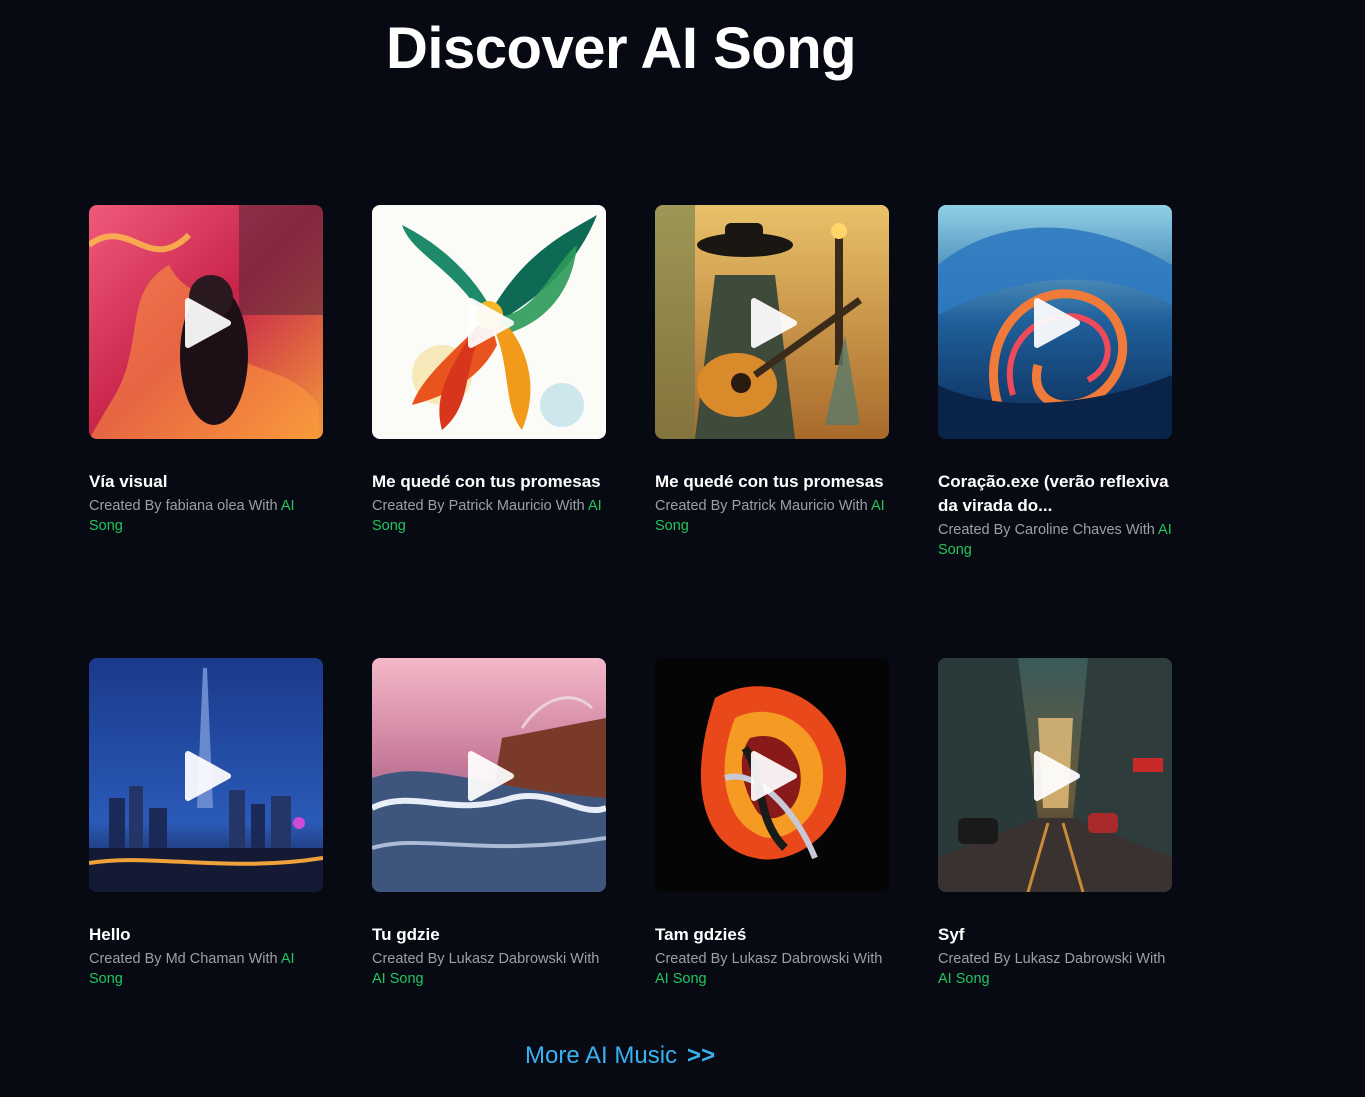 This screenshot has width=1365, height=1097. Describe the element at coordinates (1055, 935) in the screenshot. I see `song-title: Syf` at that location.